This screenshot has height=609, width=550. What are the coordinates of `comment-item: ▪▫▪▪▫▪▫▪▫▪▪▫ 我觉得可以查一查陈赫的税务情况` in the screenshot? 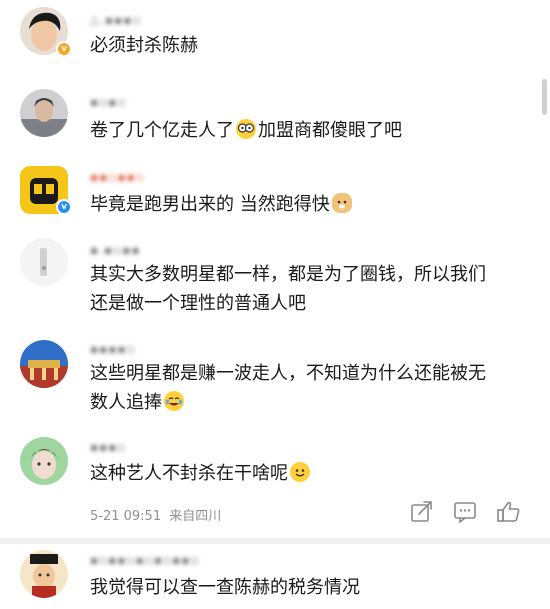 It's located at (275, 576).